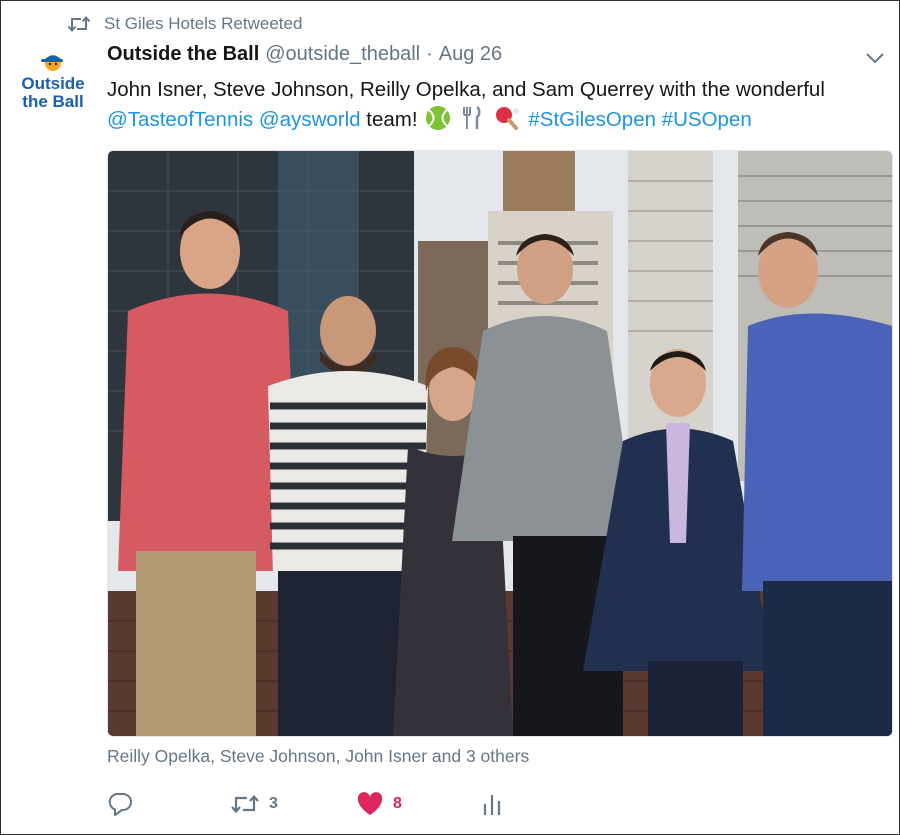 The height and width of the screenshot is (835, 900). What do you see at coordinates (180, 119) in the screenshot?
I see `mention-tasteoftennis: @TasteofTennis` at bounding box center [180, 119].